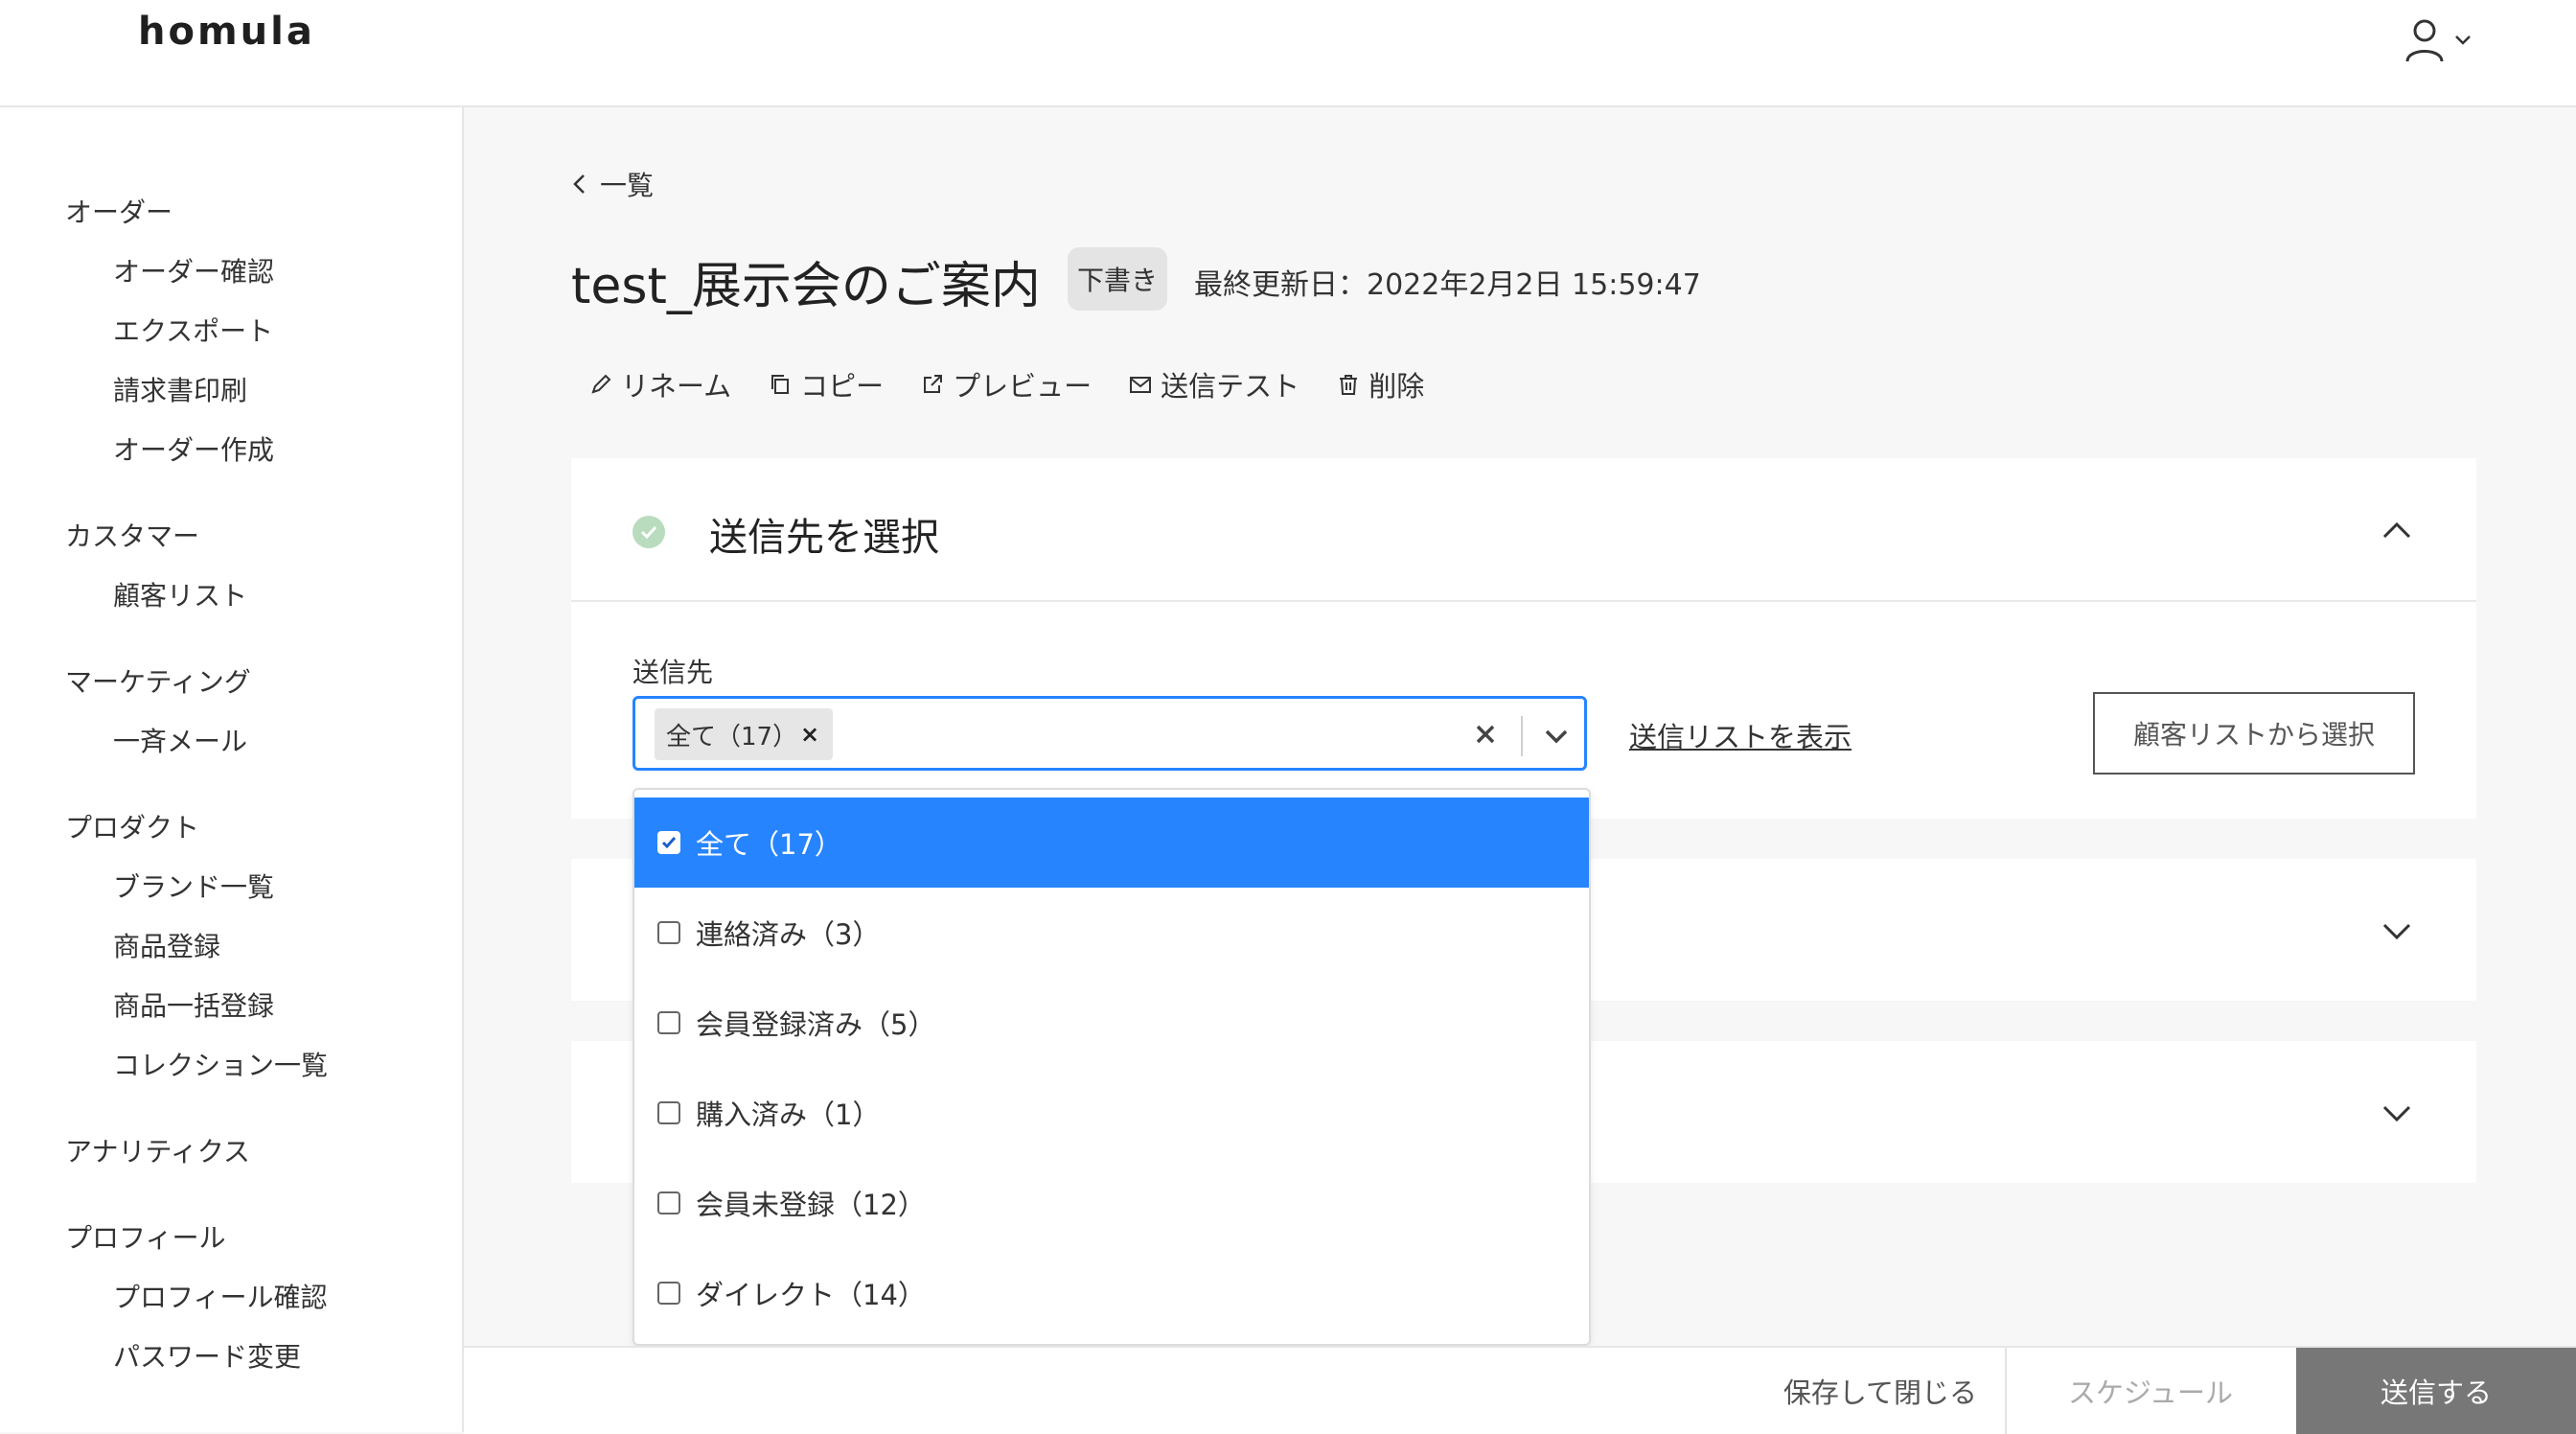 Image resolution: width=2576 pixels, height=1434 pixels. I want to click on check-circle-icon, so click(648, 532).